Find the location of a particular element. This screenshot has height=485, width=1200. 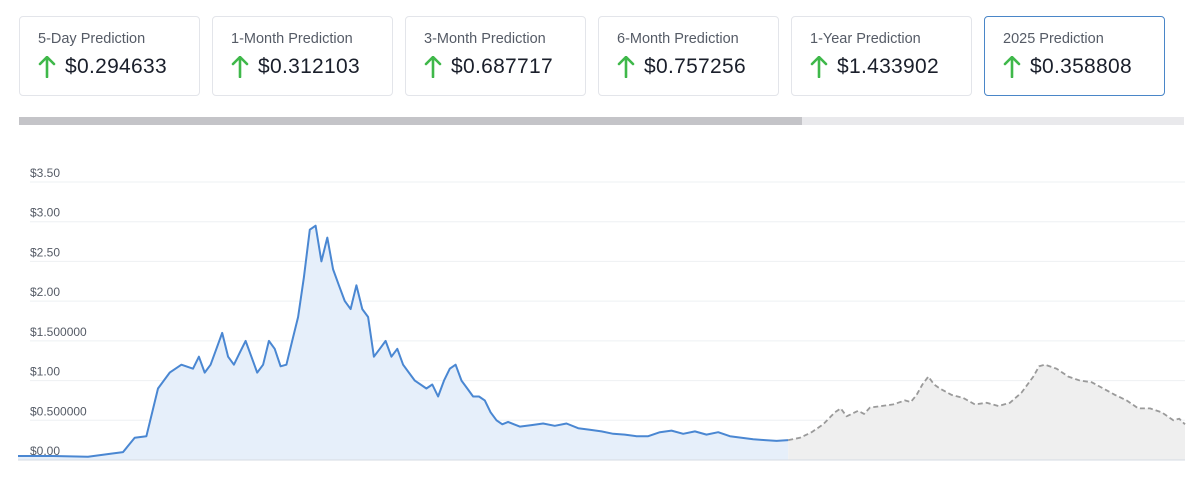

y-tick-label: $2.50 is located at coordinates (45, 252).